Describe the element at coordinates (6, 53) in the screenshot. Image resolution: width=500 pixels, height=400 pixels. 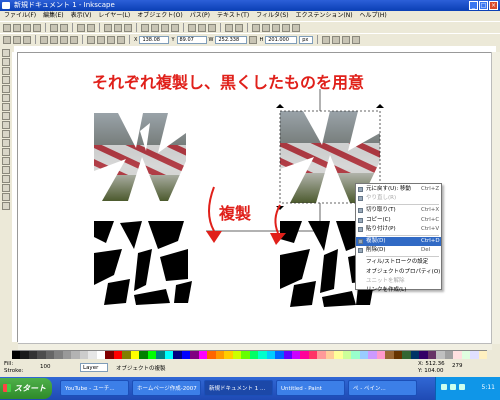
I see `selector-tool-icon` at that location.